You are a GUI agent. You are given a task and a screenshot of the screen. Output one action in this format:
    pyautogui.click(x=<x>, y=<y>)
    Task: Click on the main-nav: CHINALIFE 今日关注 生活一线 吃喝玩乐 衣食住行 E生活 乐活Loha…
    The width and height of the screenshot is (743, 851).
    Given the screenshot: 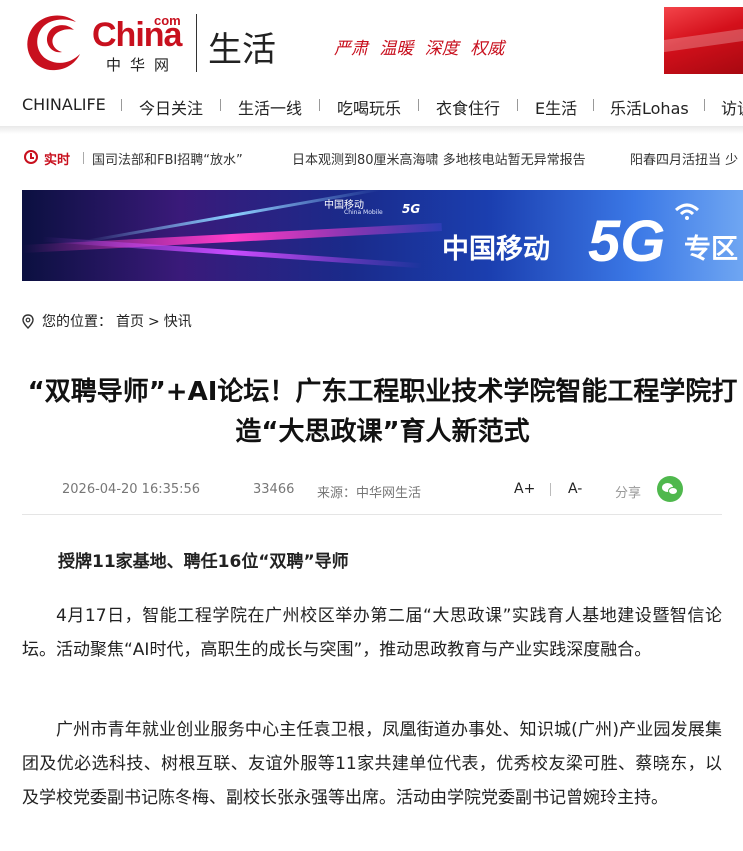 What is the action you would take?
    pyautogui.click(x=371, y=105)
    